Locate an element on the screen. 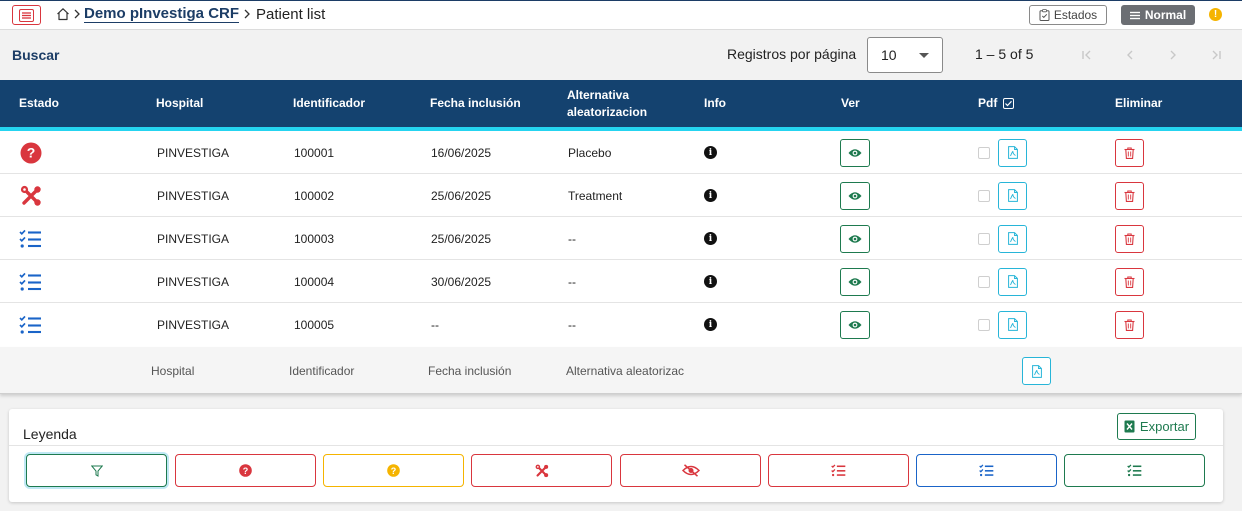  legend-question-red-button: ? is located at coordinates (245, 470).